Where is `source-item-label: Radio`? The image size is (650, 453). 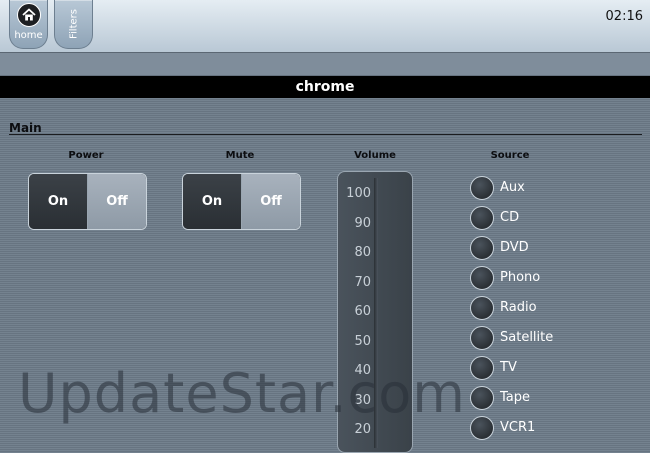
source-item-label: Radio is located at coordinates (518, 307).